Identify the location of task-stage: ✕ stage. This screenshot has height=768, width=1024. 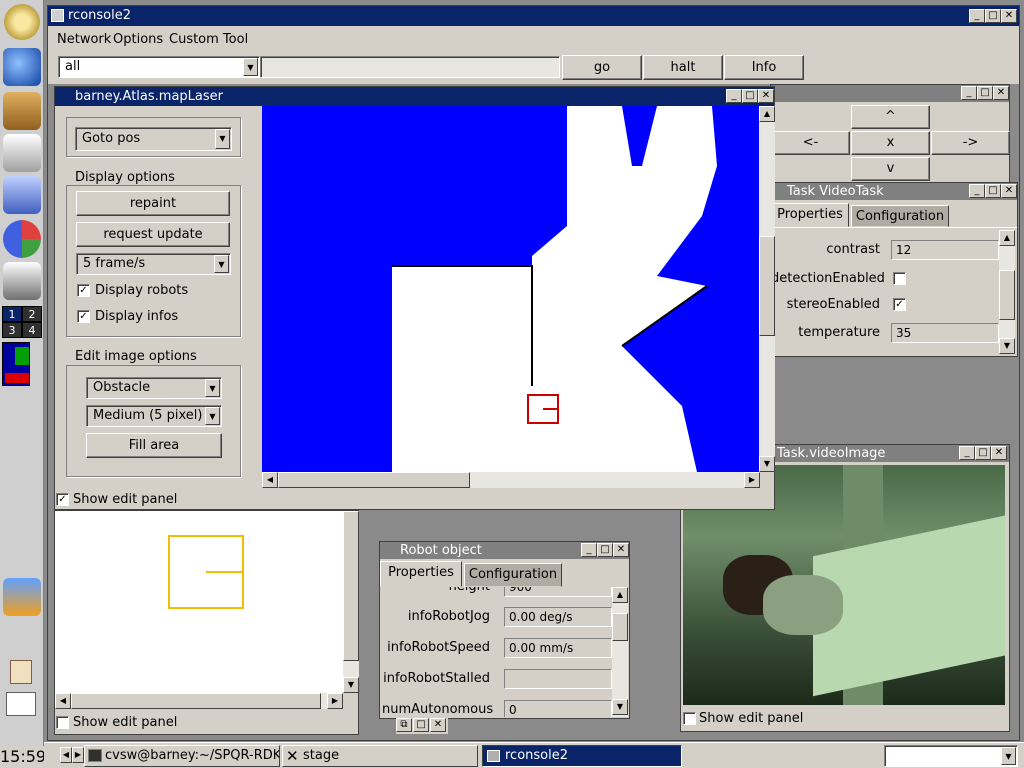
(380, 756).